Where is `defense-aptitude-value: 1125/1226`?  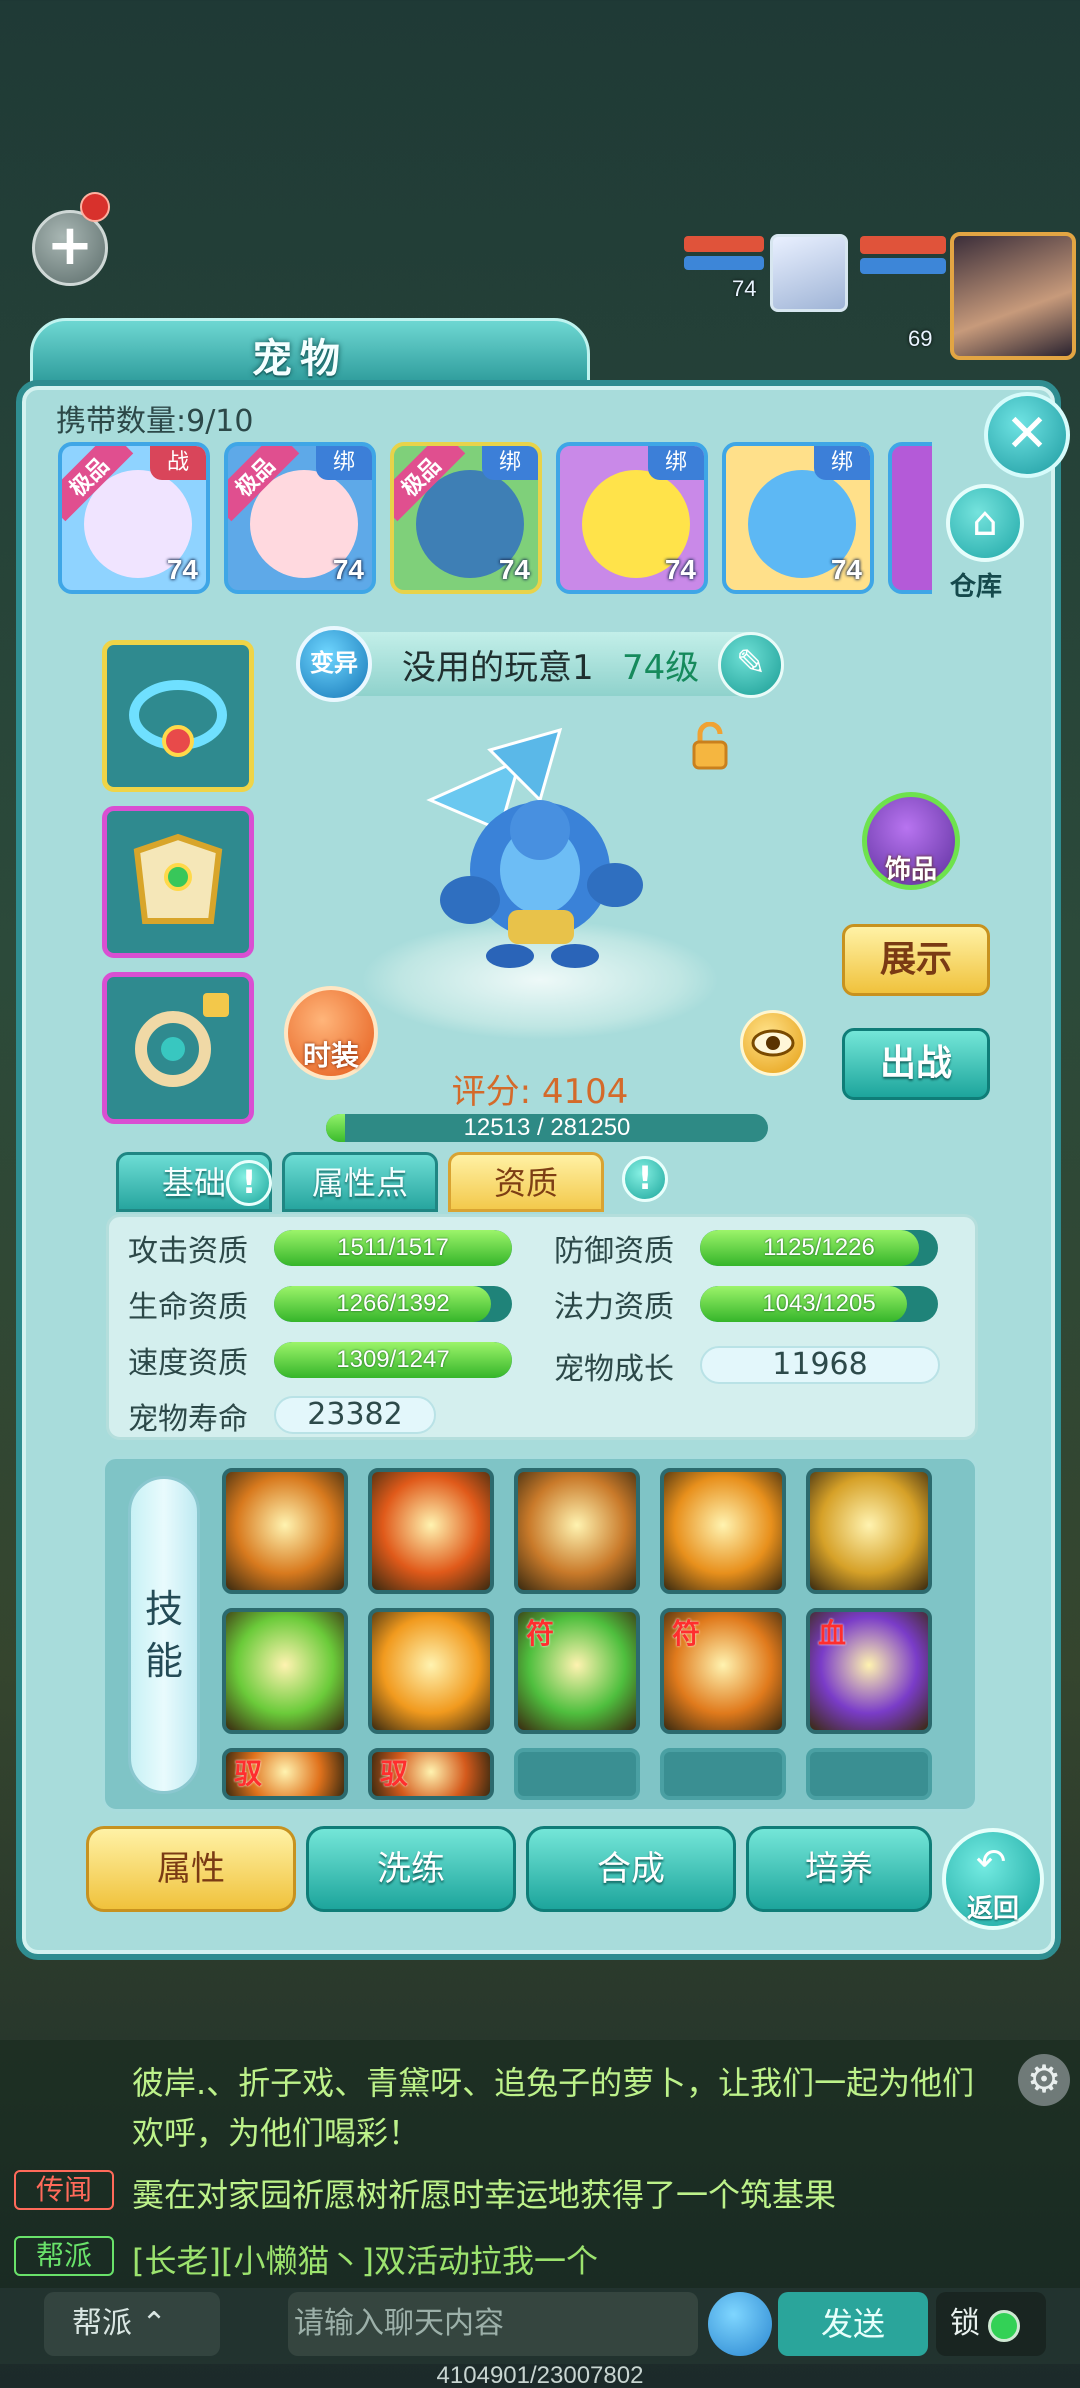 defense-aptitude-value: 1125/1226 is located at coordinates (819, 1247).